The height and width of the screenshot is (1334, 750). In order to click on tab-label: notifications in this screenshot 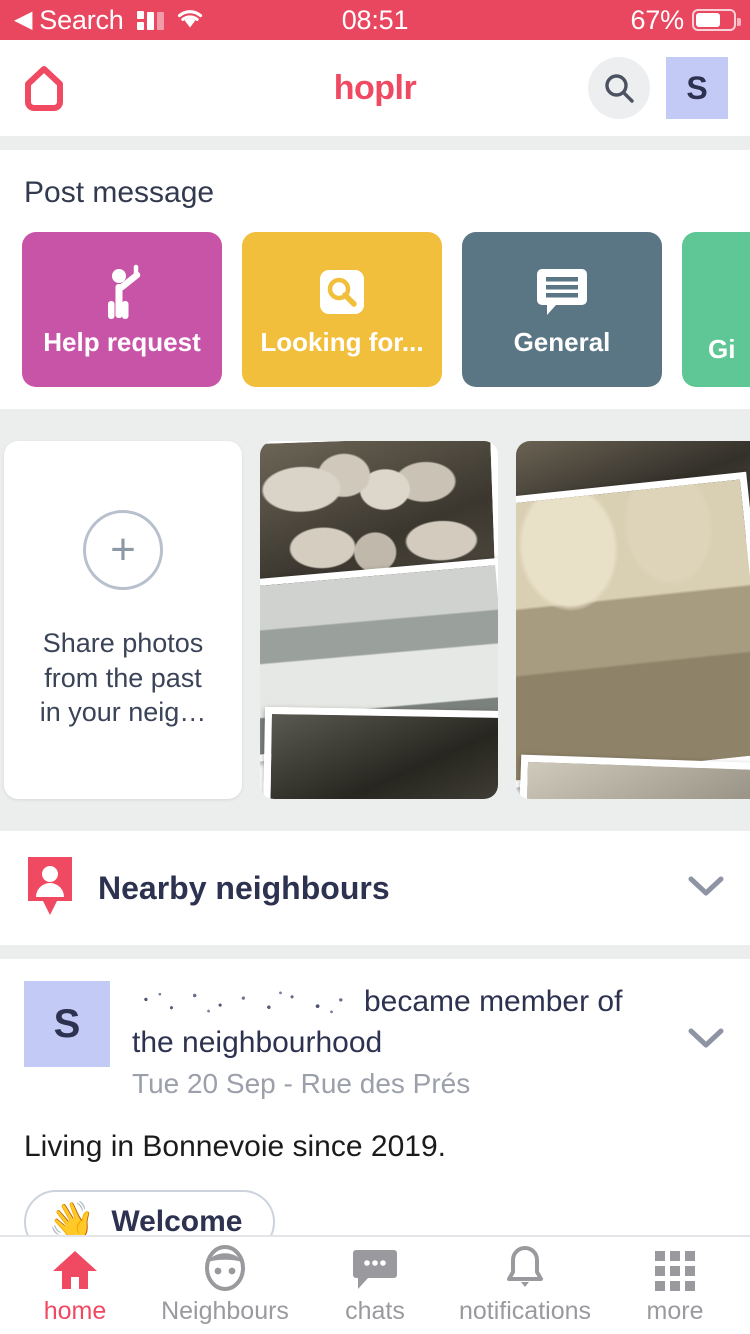, I will do `click(525, 1311)`.